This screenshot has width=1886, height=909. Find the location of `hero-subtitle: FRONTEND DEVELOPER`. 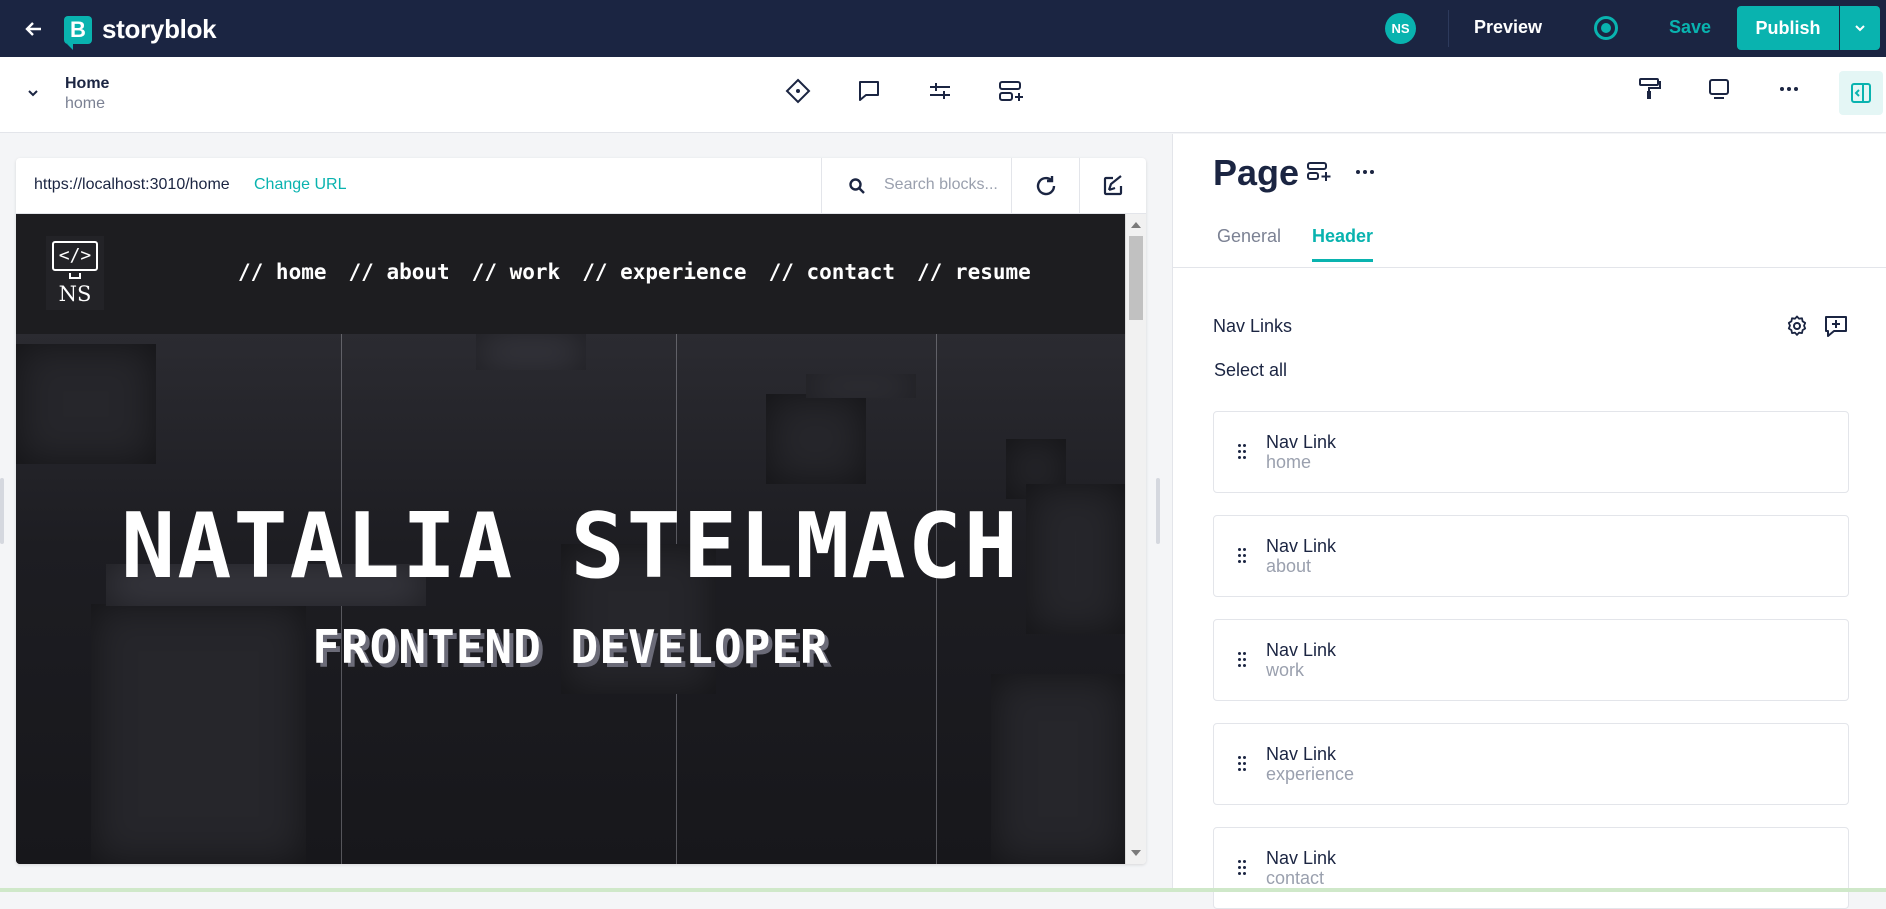

hero-subtitle: FRONTEND DEVELOPER is located at coordinates (570, 647).